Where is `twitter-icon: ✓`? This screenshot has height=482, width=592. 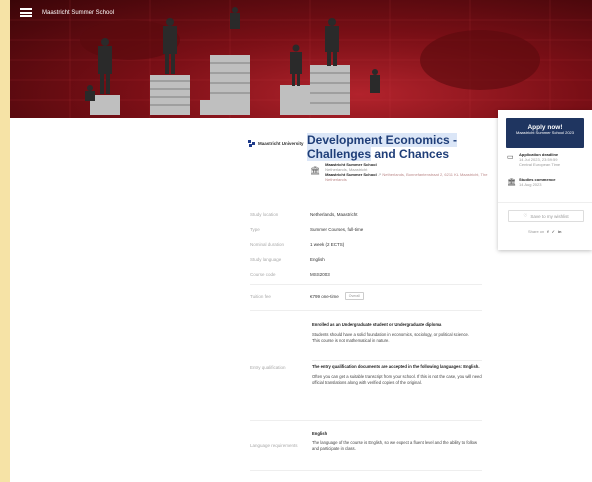
twitter-icon: ✓ is located at coordinates (553, 231).